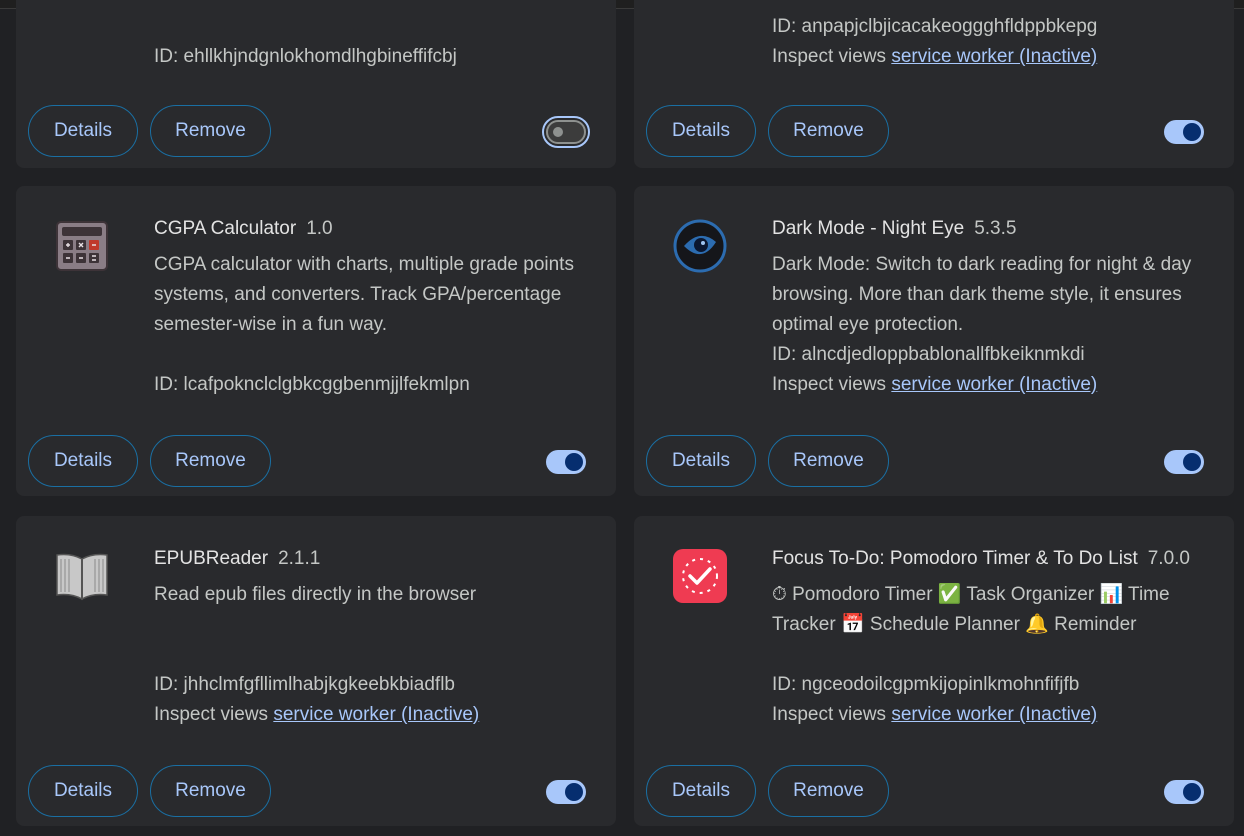  I want to click on extension-version: 2.1.1, so click(299, 558).